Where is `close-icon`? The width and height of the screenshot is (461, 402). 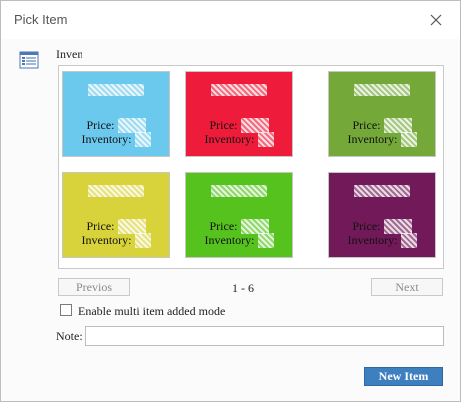 close-icon is located at coordinates (436, 20).